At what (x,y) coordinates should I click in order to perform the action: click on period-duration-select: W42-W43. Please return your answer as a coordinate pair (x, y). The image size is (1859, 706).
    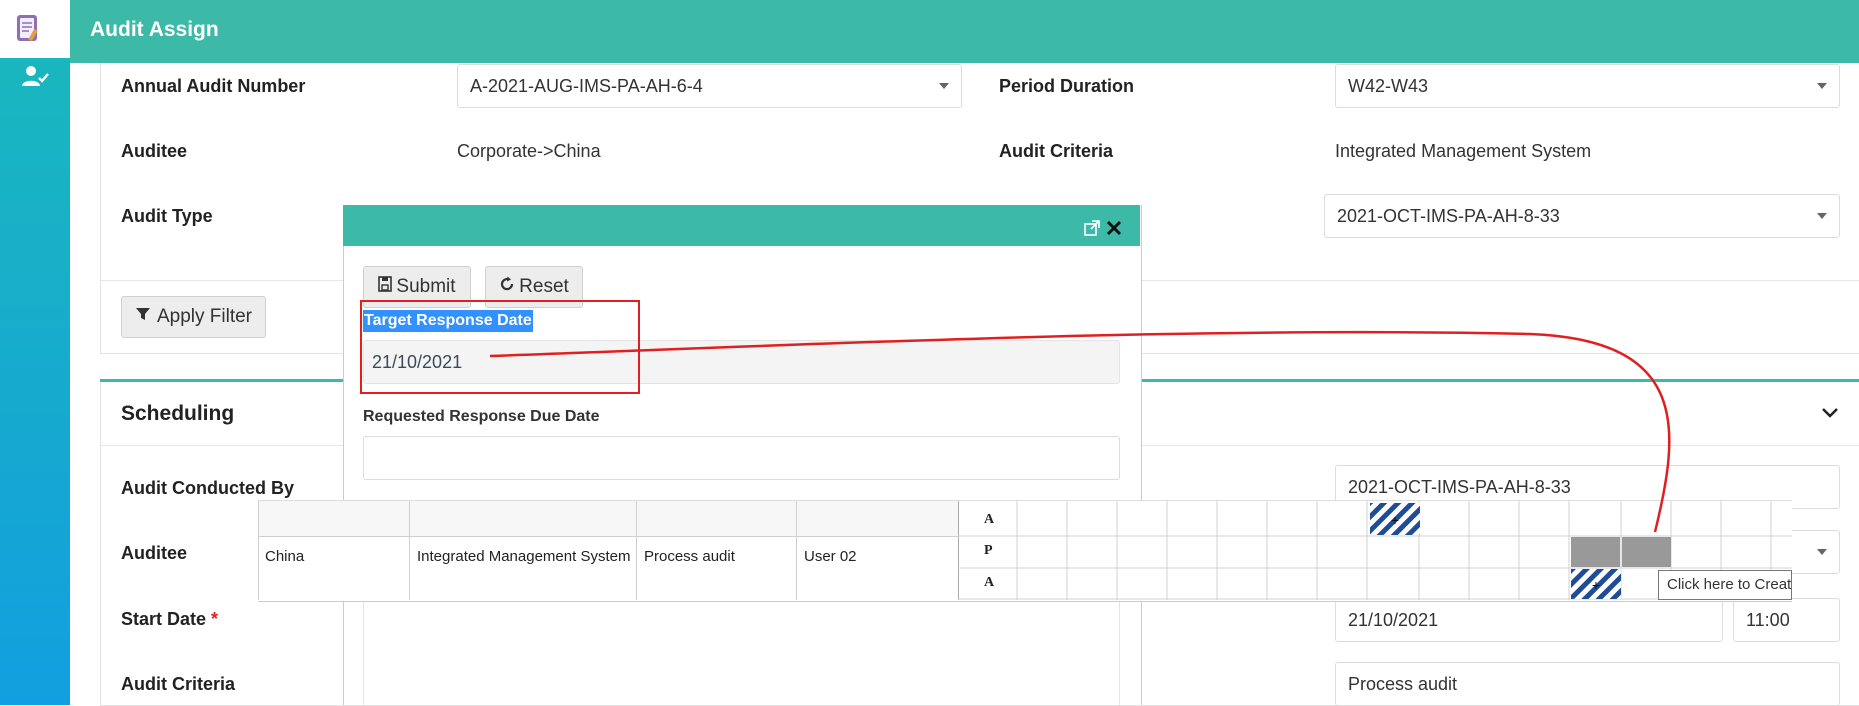
    Looking at the image, I should click on (1587, 86).